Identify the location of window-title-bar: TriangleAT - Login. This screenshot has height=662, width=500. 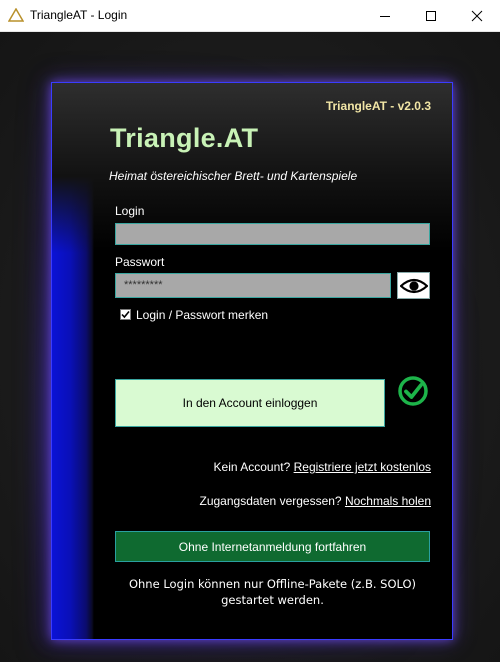
(250, 16).